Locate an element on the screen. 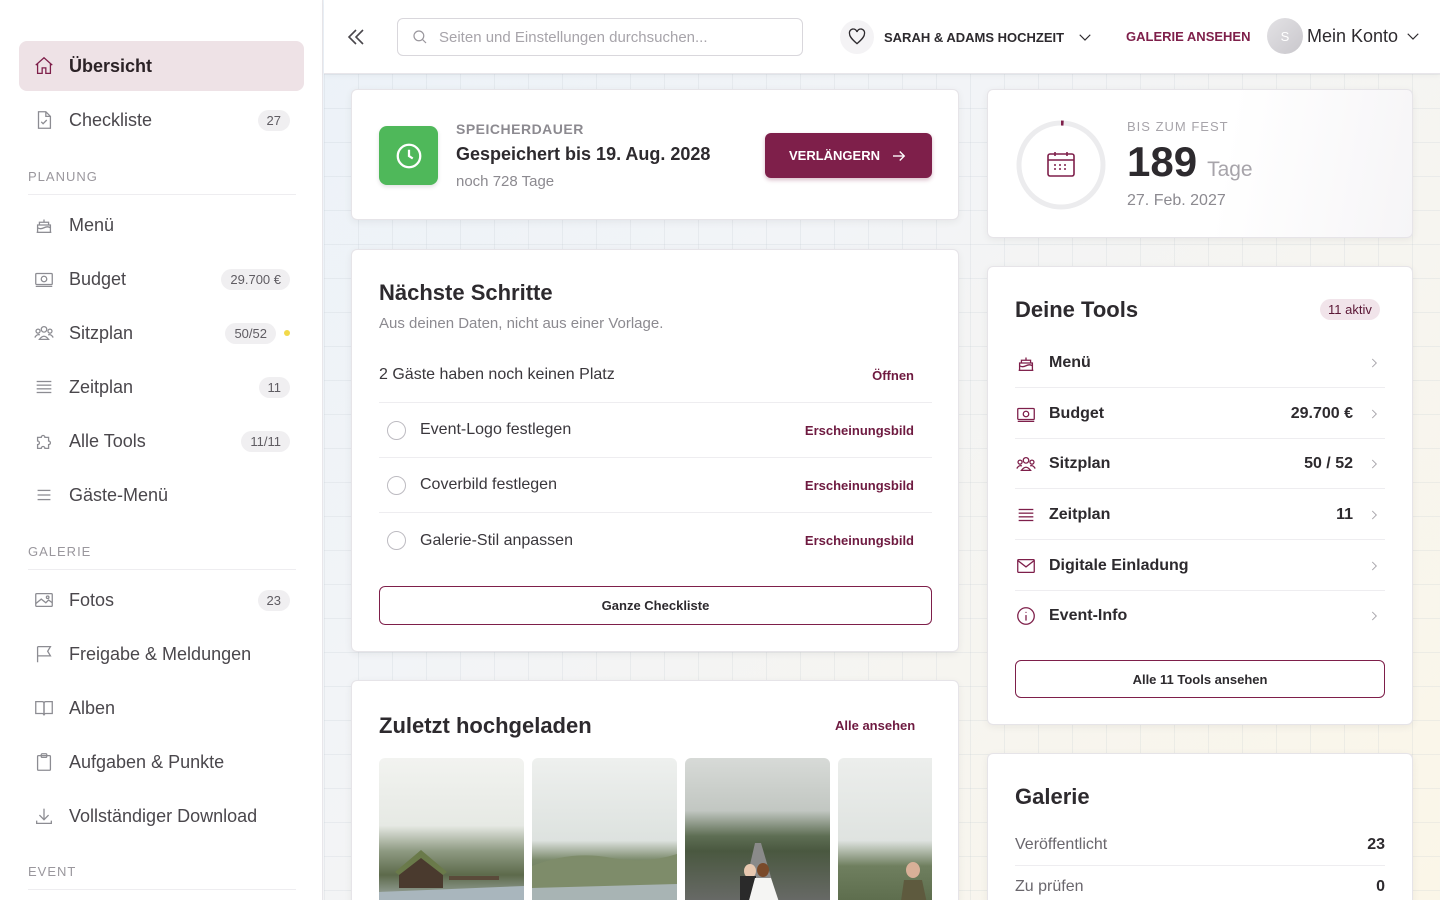 The image size is (1440, 900). sidebar-item-label: Übersicht is located at coordinates (111, 65).